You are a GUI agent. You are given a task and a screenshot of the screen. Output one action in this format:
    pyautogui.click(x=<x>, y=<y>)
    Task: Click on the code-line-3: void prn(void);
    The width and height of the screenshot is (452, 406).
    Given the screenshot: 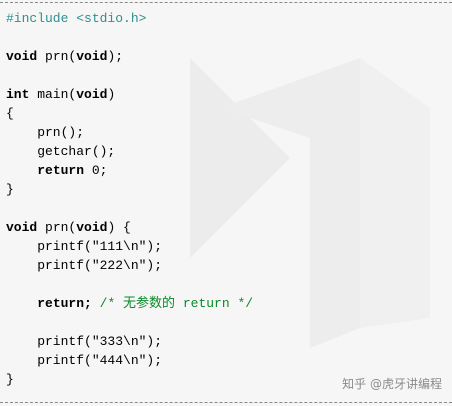 What is the action you would take?
    pyautogui.click(x=65, y=56)
    